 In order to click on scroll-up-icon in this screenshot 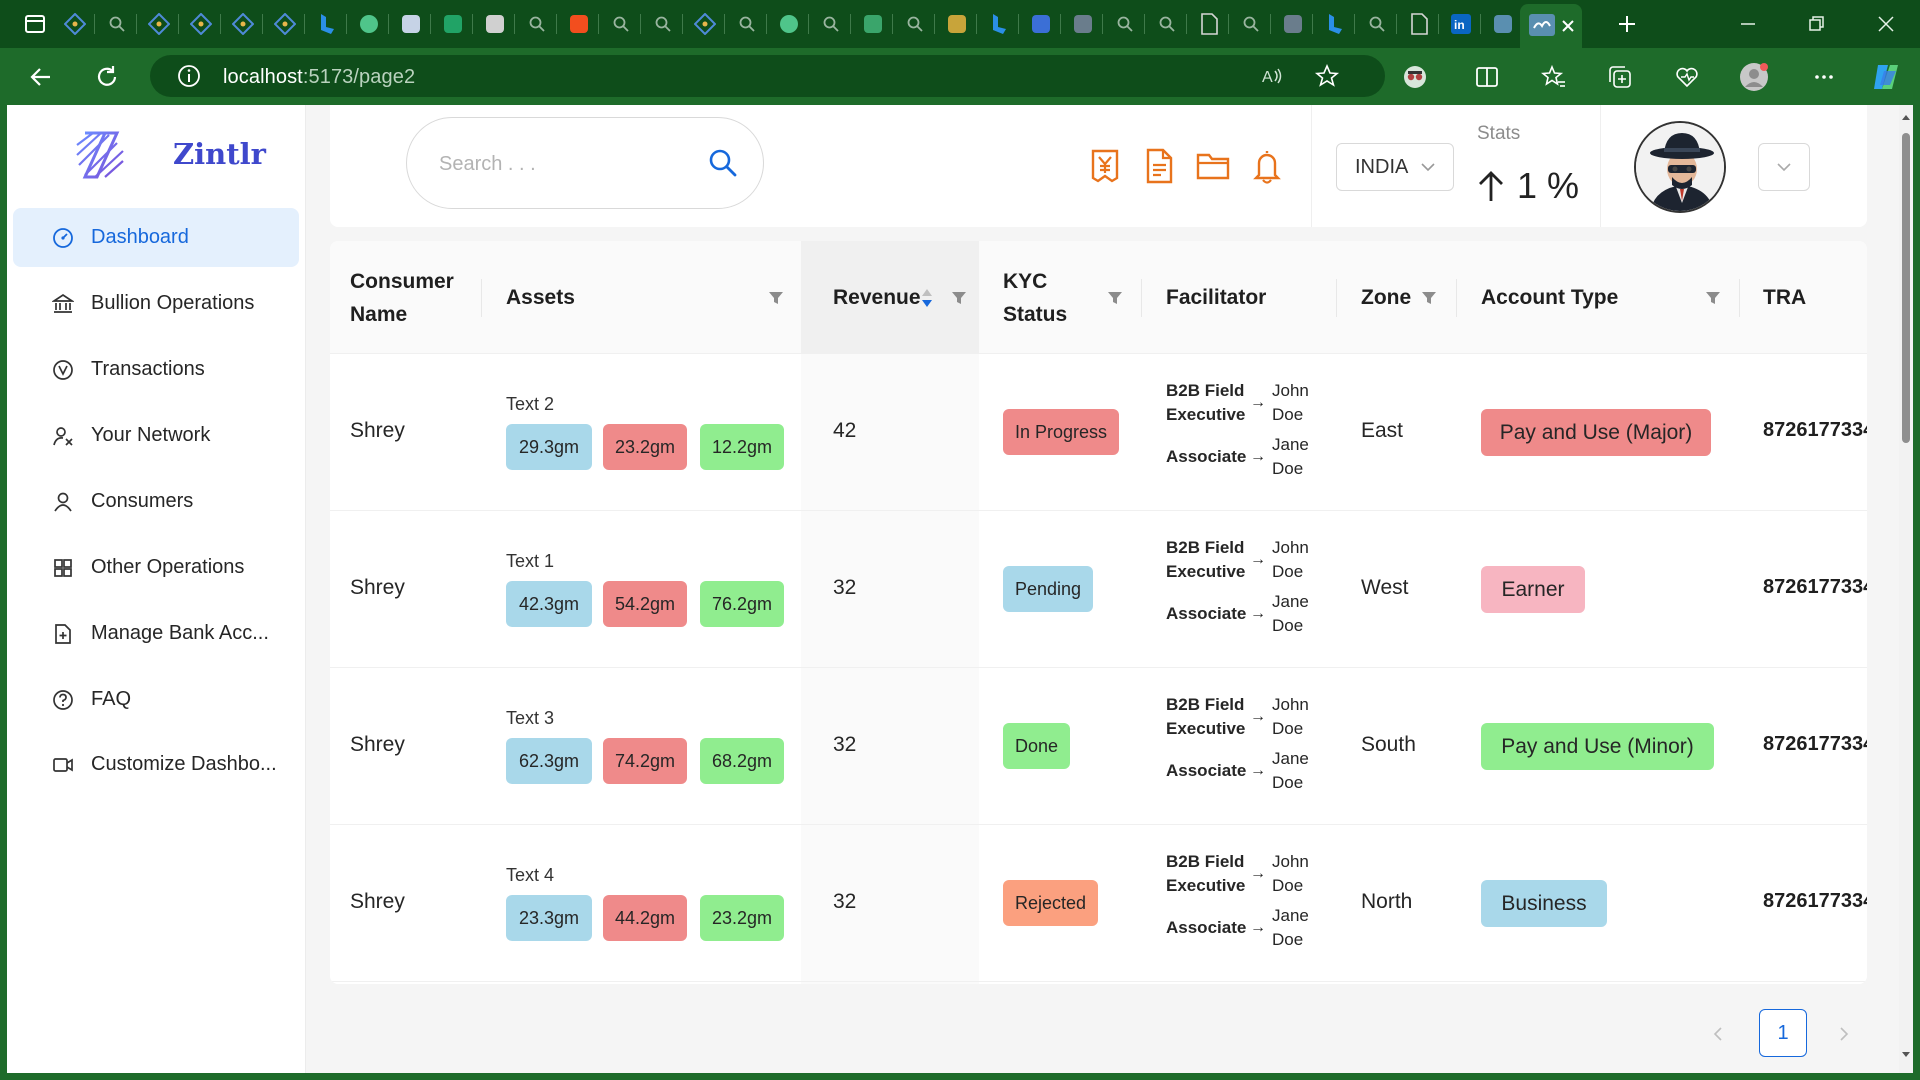, I will do `click(1906, 118)`.